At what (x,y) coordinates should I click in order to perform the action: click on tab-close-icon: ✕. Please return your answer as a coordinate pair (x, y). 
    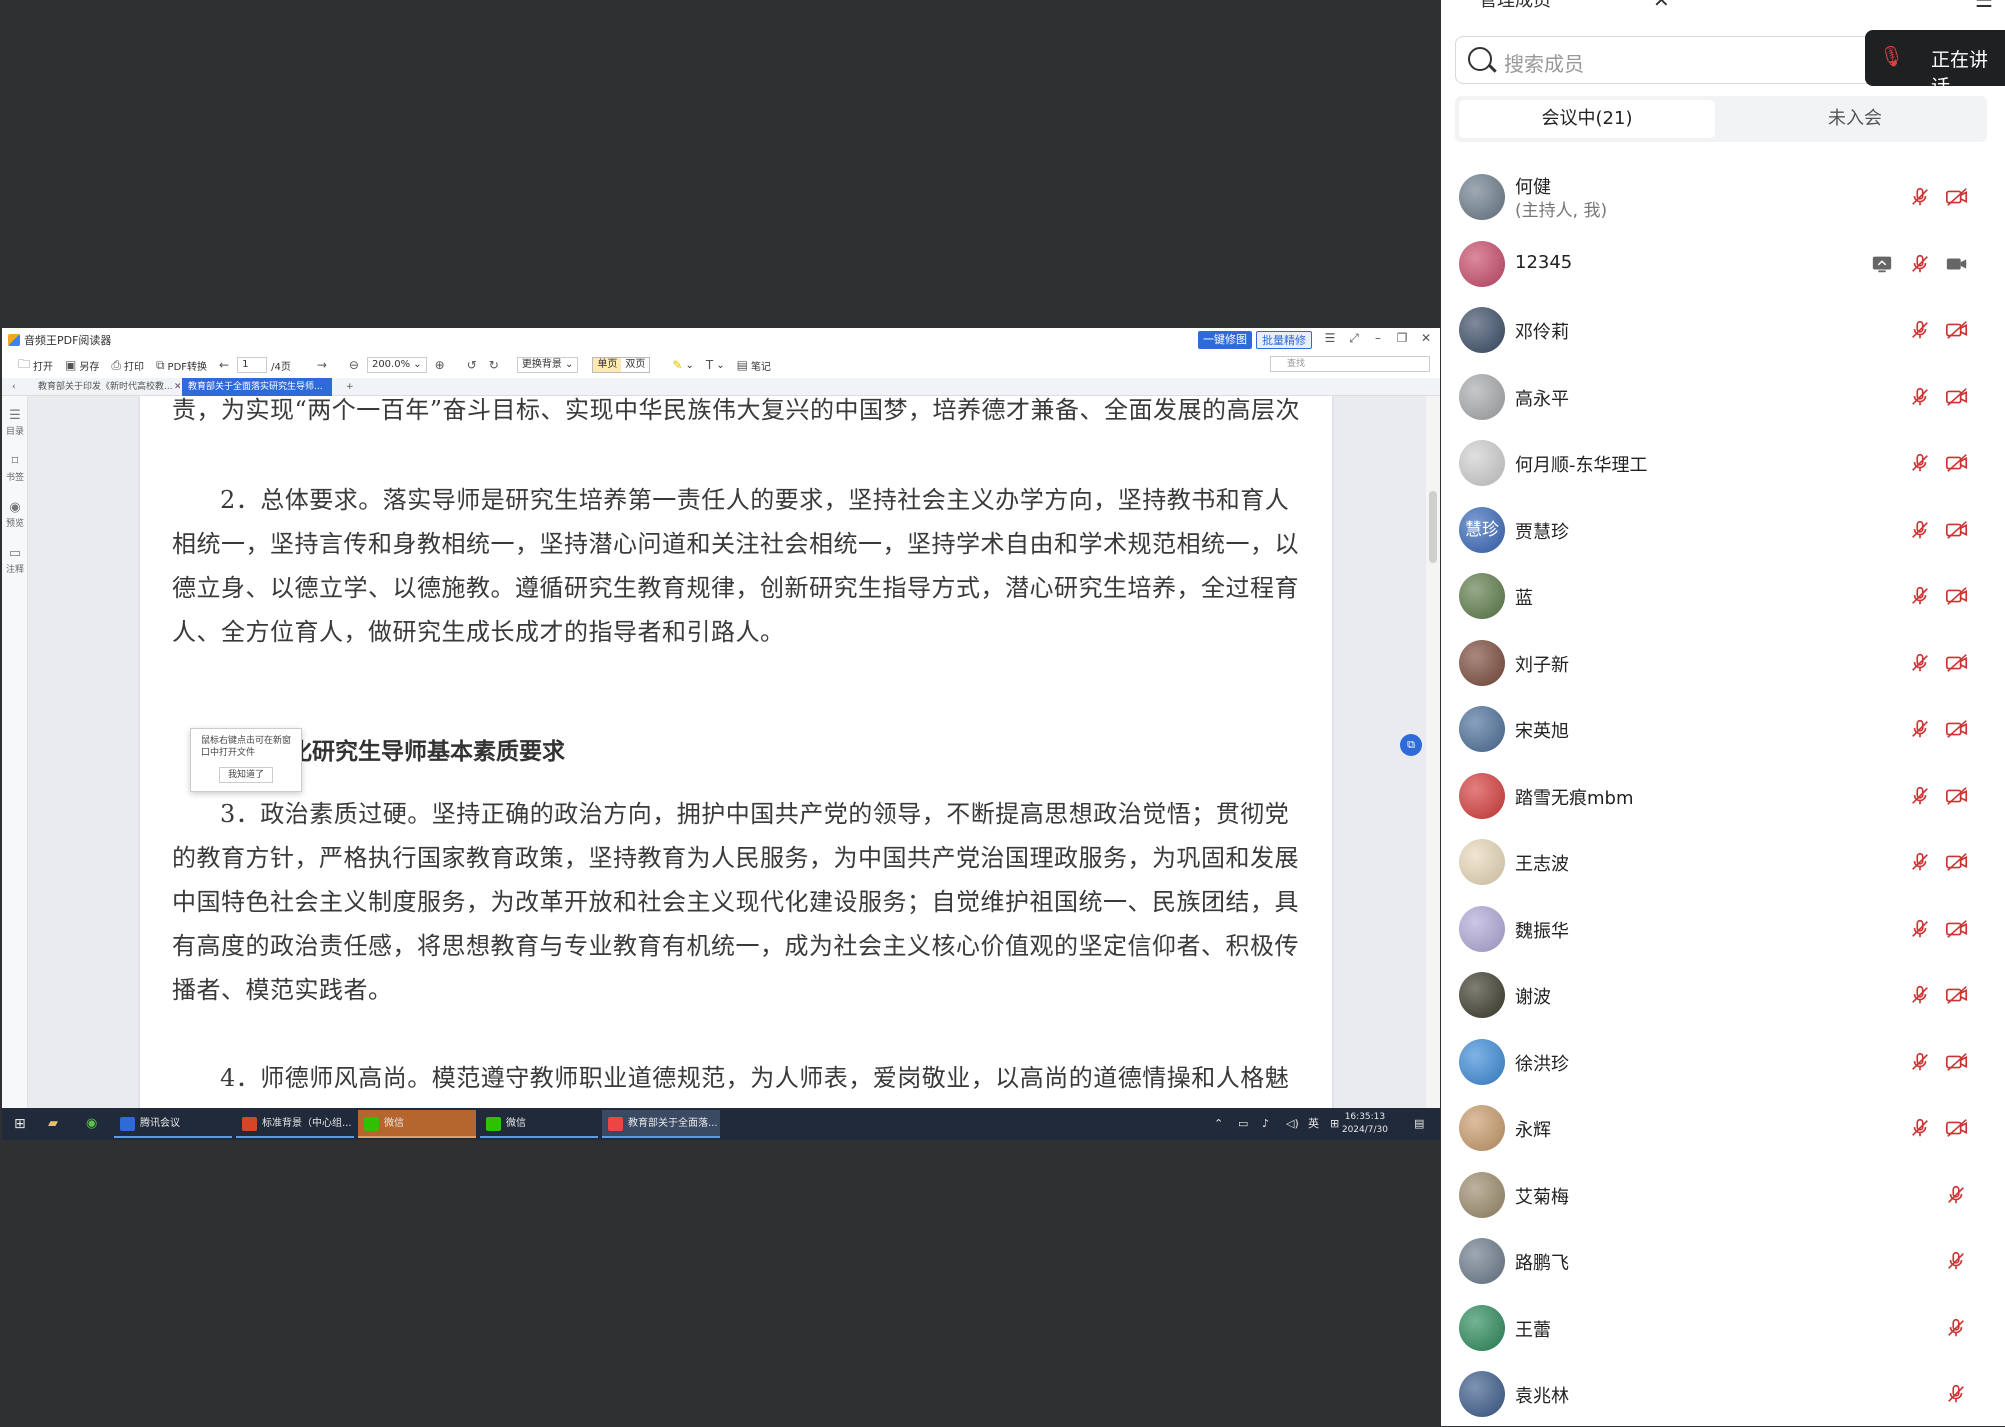
    Looking at the image, I should click on (174, 387).